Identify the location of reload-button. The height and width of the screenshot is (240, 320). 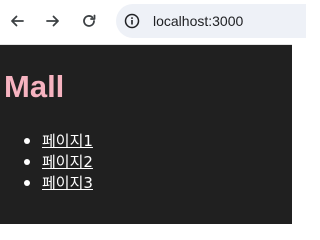
(89, 21).